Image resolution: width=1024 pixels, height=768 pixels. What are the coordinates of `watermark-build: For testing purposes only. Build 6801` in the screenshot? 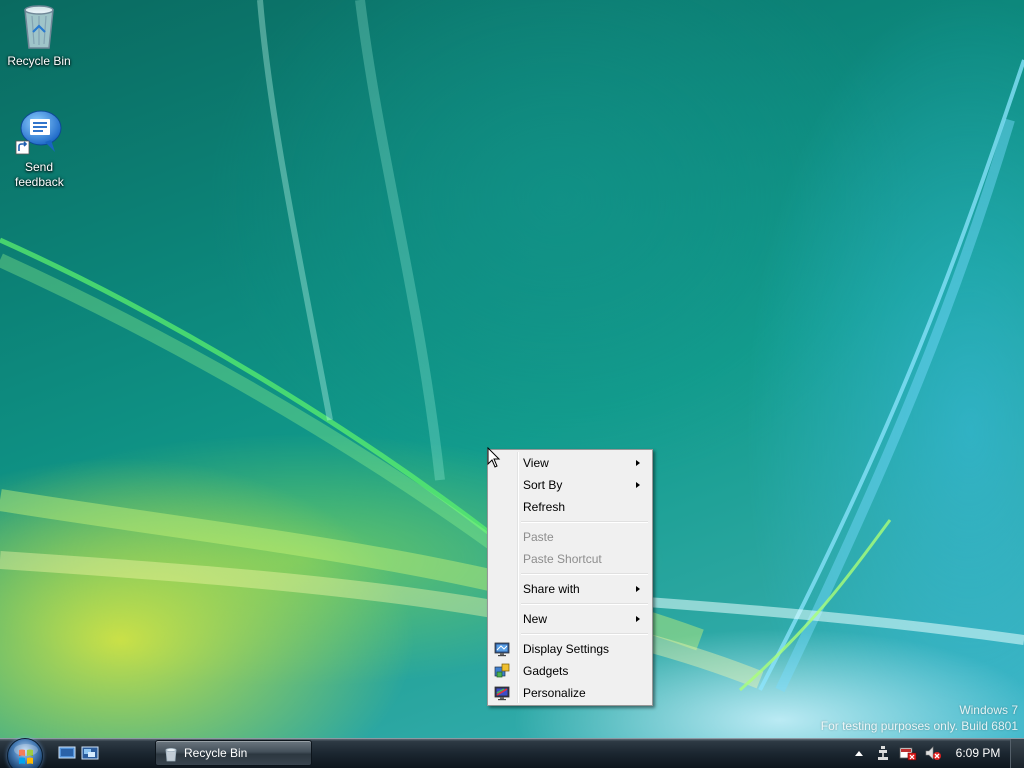 It's located at (919, 726).